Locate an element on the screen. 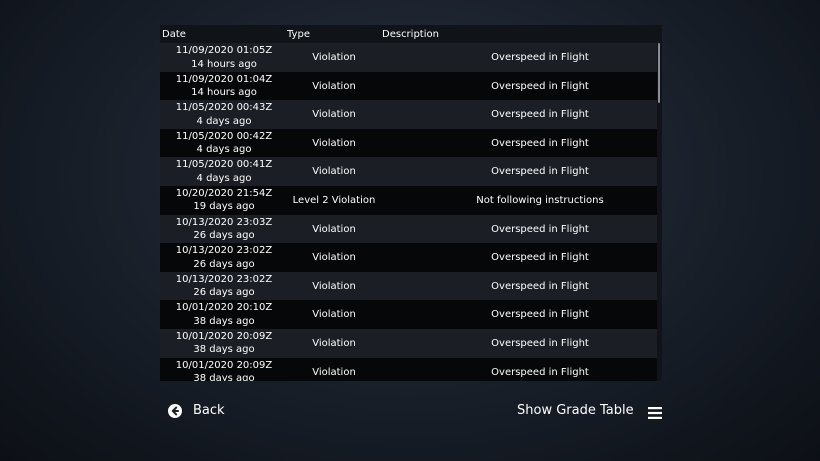 This screenshot has width=820, height=461. row-date-cell: 10/01/2020 20:10Z 38 days ago is located at coordinates (224, 314).